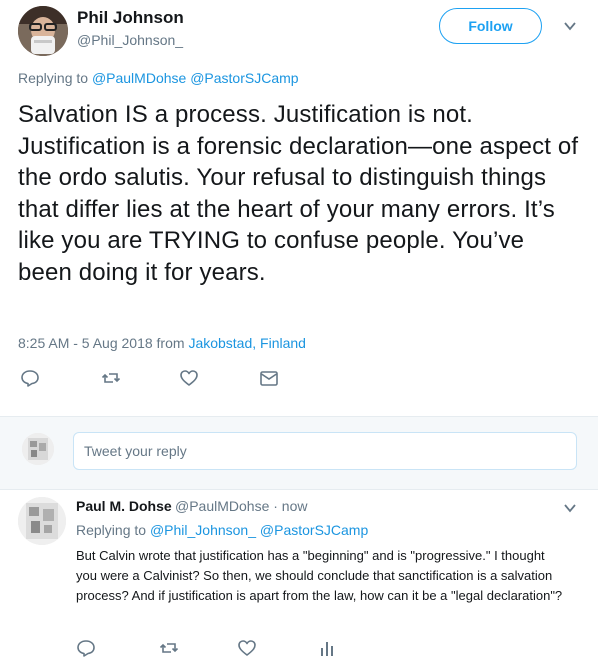 This screenshot has height=666, width=598. What do you see at coordinates (269, 378) in the screenshot?
I see `message-icon` at bounding box center [269, 378].